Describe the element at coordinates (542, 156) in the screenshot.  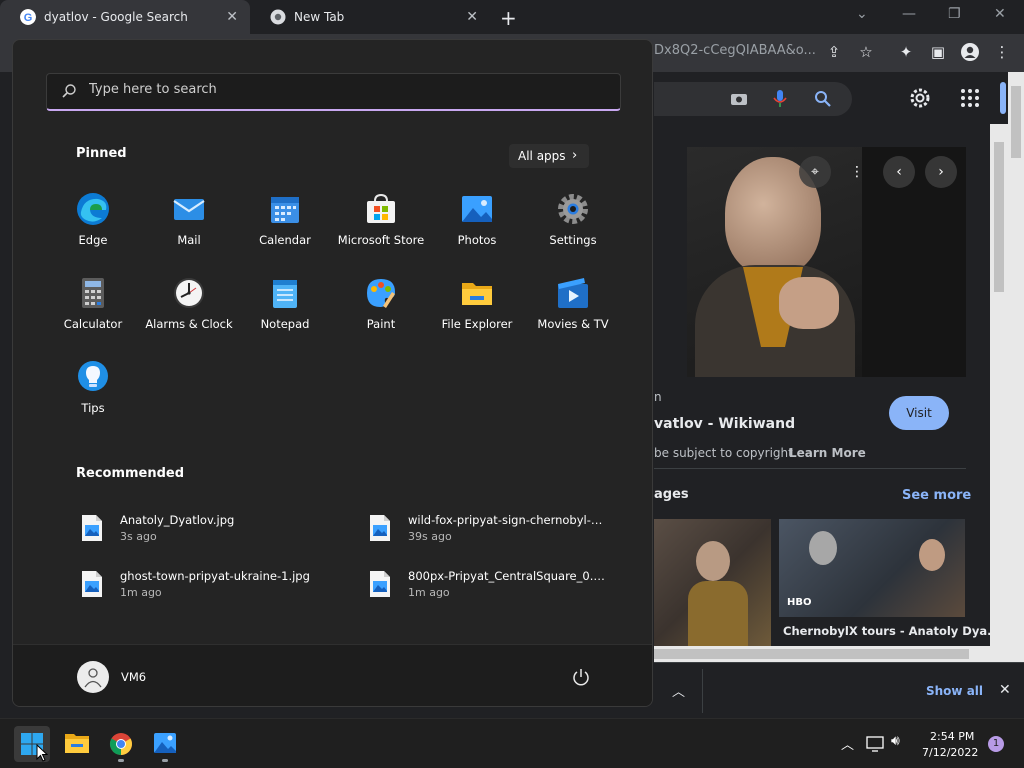
I see `all-apps-label: All apps` at that location.